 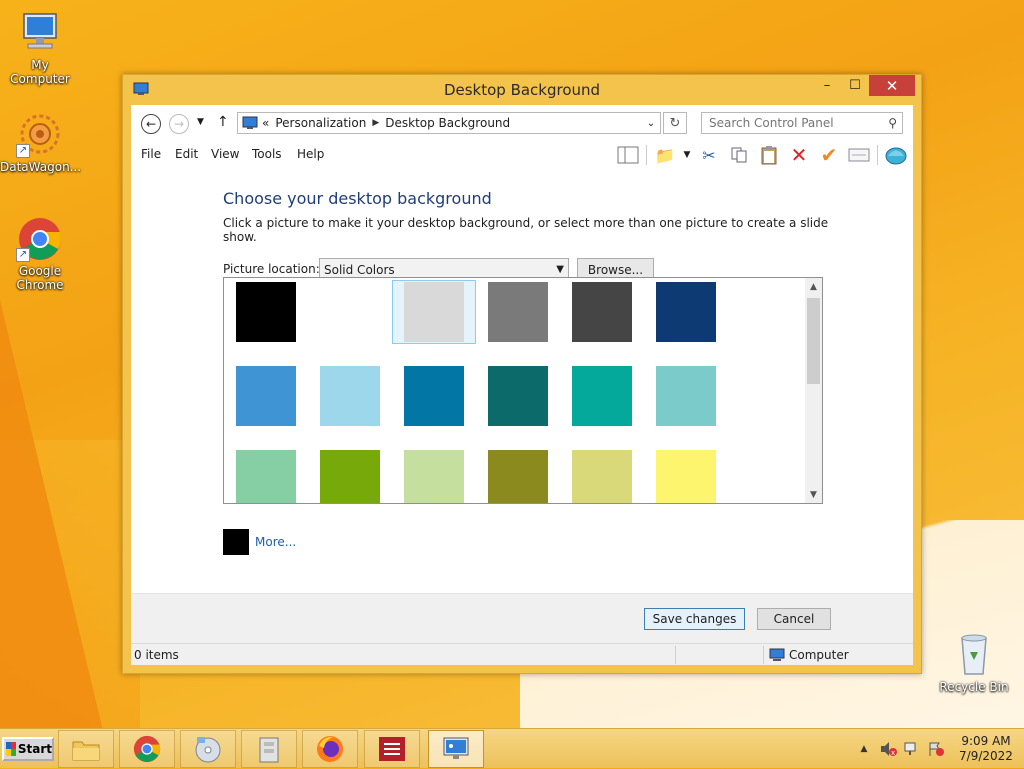 What do you see at coordinates (896, 155) in the screenshot?
I see `globe-icon` at bounding box center [896, 155].